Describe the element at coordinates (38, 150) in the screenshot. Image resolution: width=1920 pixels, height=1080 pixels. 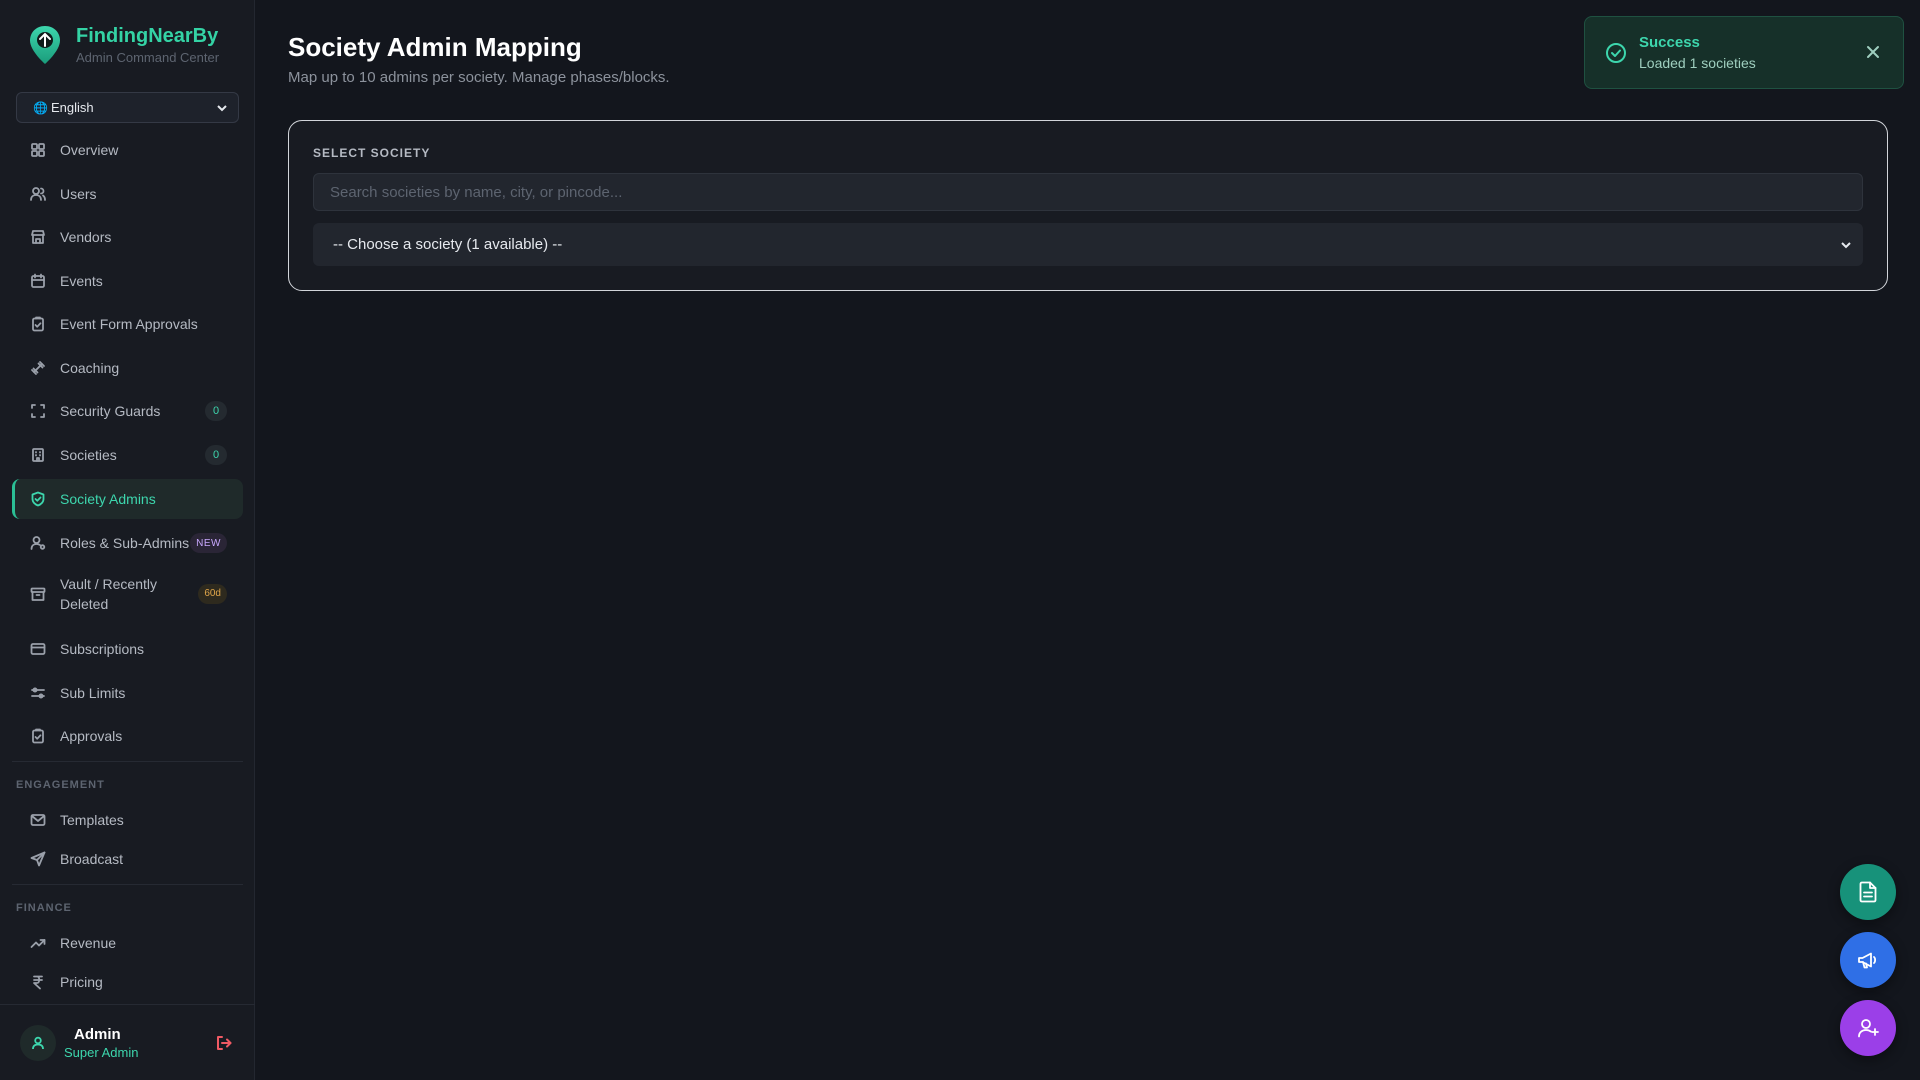
I see `grid-icon` at that location.